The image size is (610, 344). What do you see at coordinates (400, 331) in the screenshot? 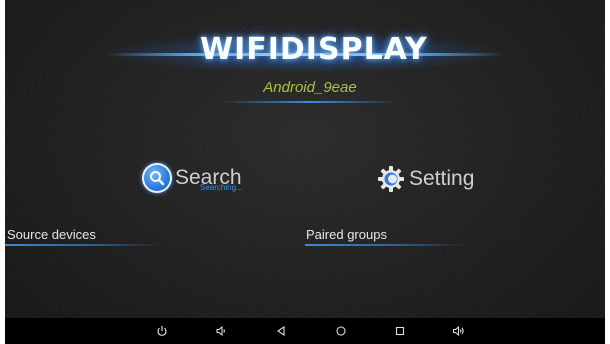
I see `recents-icon` at bounding box center [400, 331].